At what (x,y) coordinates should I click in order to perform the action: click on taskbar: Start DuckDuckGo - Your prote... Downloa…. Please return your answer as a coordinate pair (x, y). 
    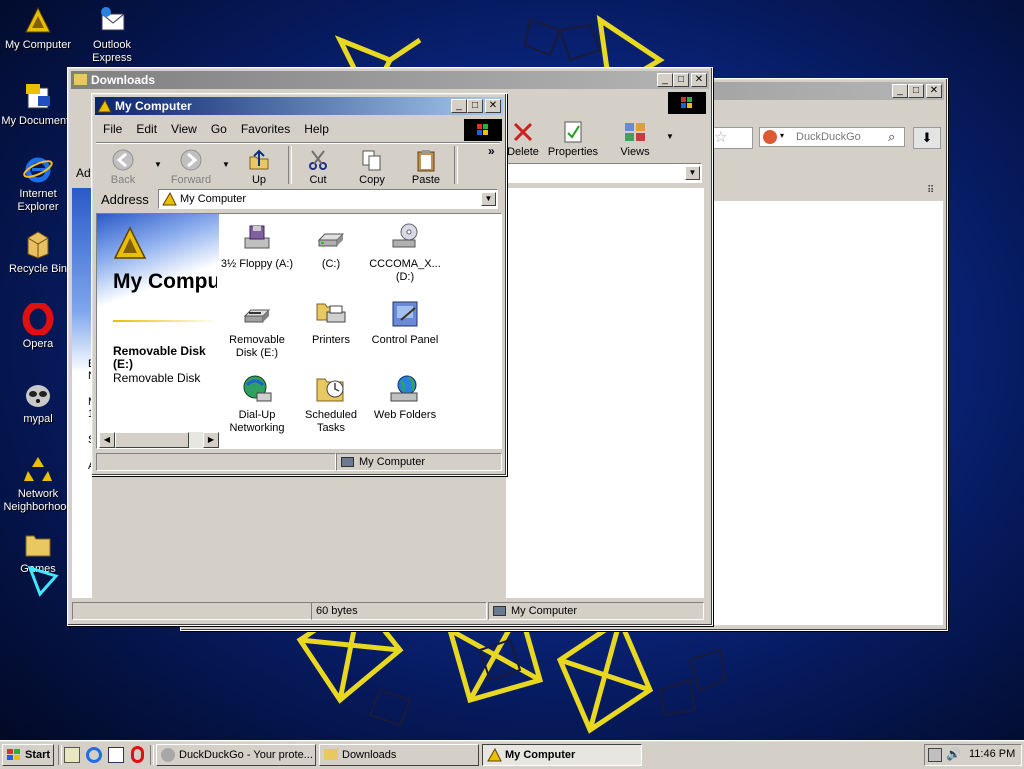
    Looking at the image, I should click on (512, 754).